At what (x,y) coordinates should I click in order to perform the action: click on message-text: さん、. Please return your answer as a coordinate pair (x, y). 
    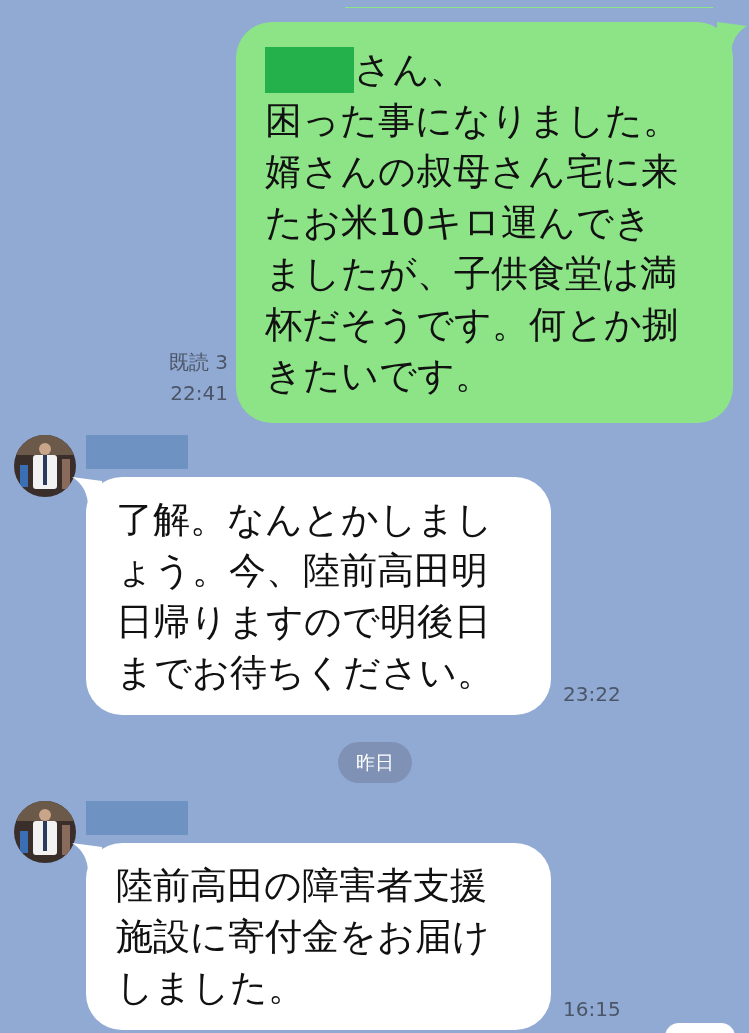
    Looking at the image, I should click on (410, 70).